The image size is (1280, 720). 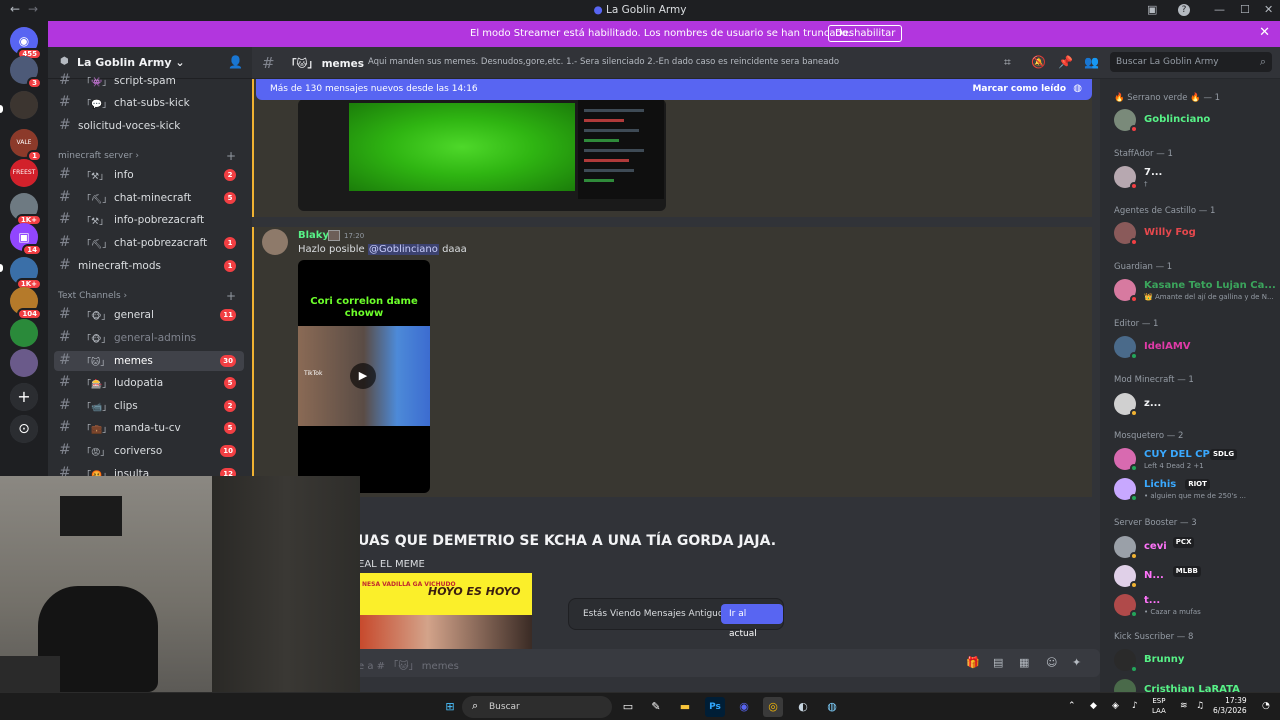 What do you see at coordinates (1191, 62) in the screenshot?
I see `search-input: Buscar La Goblin Army ⌕` at bounding box center [1191, 62].